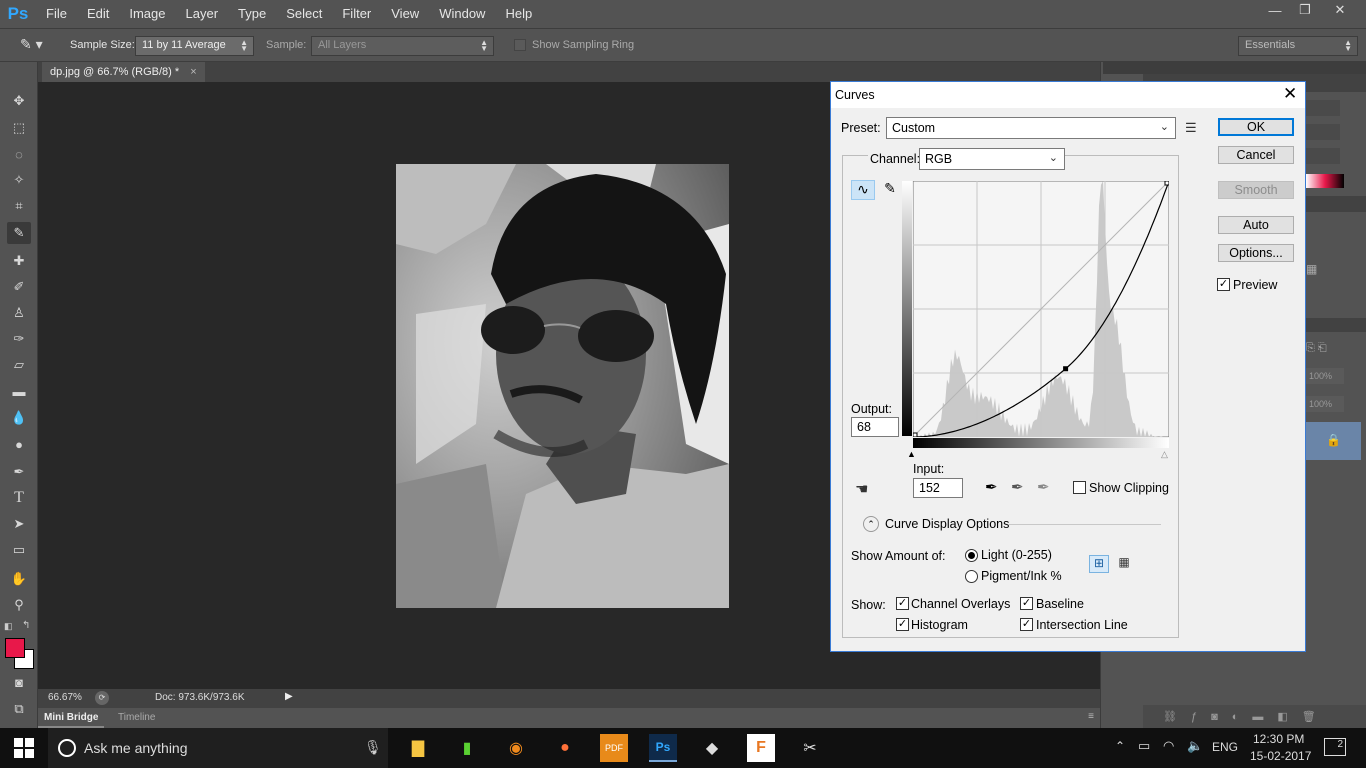  I want to click on f-app-icon: F, so click(761, 748).